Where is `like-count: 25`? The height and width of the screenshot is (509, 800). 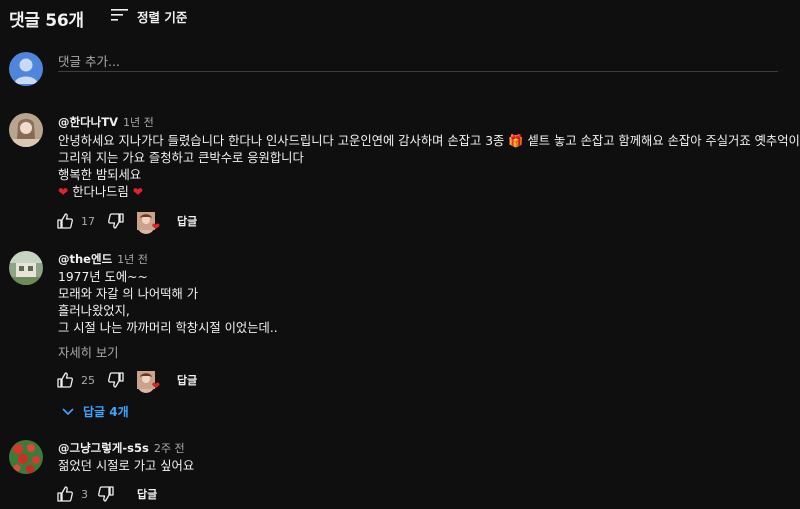
like-count: 25 is located at coordinates (88, 380).